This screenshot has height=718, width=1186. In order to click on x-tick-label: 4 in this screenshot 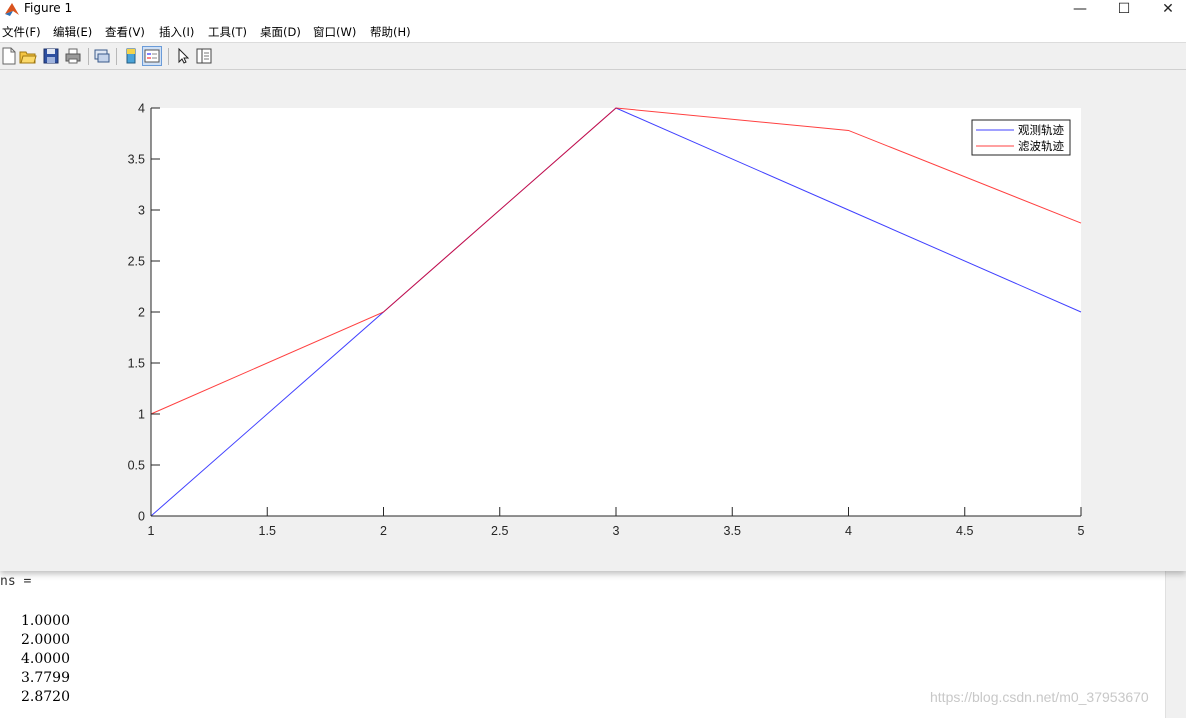, I will do `click(848, 531)`.